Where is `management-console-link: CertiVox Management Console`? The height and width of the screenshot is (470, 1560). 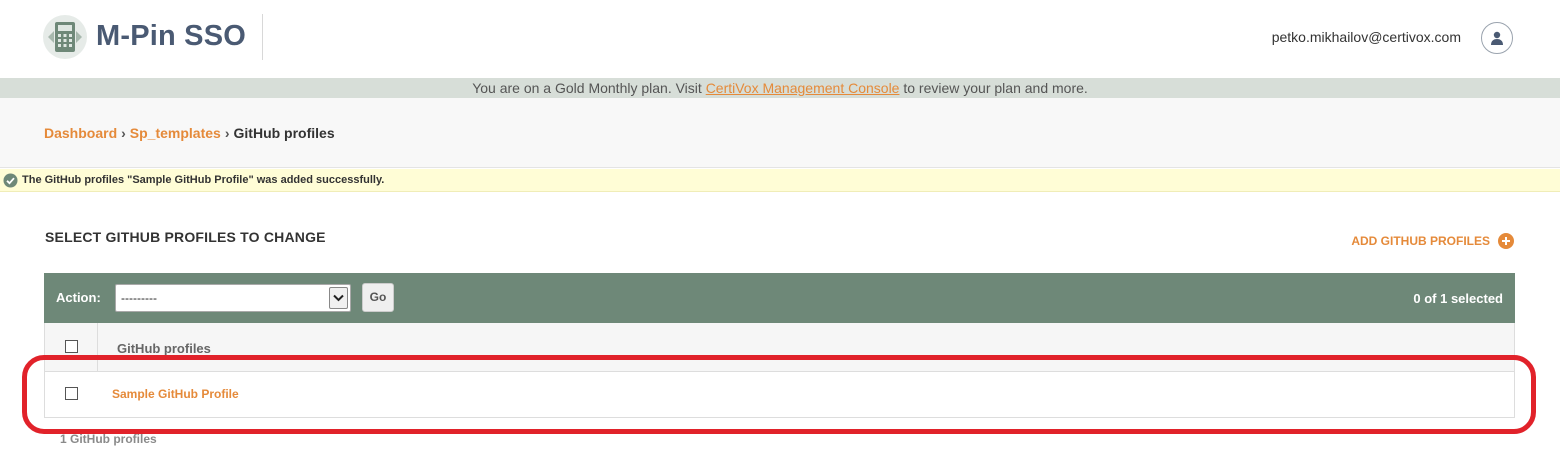 management-console-link: CertiVox Management Console is located at coordinates (803, 88).